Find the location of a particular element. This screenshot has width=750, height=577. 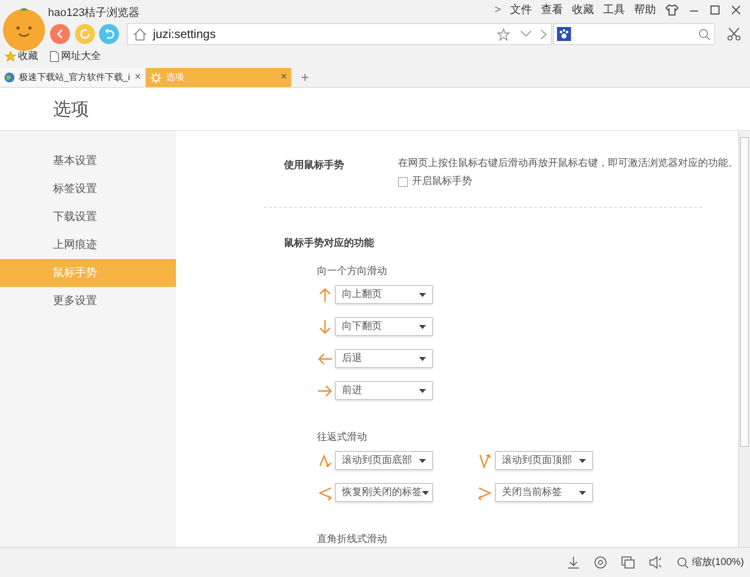

window-title: hao123桔子浏览器 is located at coordinates (94, 13).